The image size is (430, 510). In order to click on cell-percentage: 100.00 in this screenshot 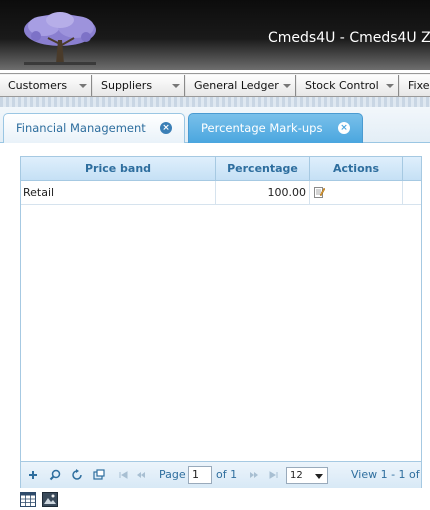, I will do `click(263, 192)`.